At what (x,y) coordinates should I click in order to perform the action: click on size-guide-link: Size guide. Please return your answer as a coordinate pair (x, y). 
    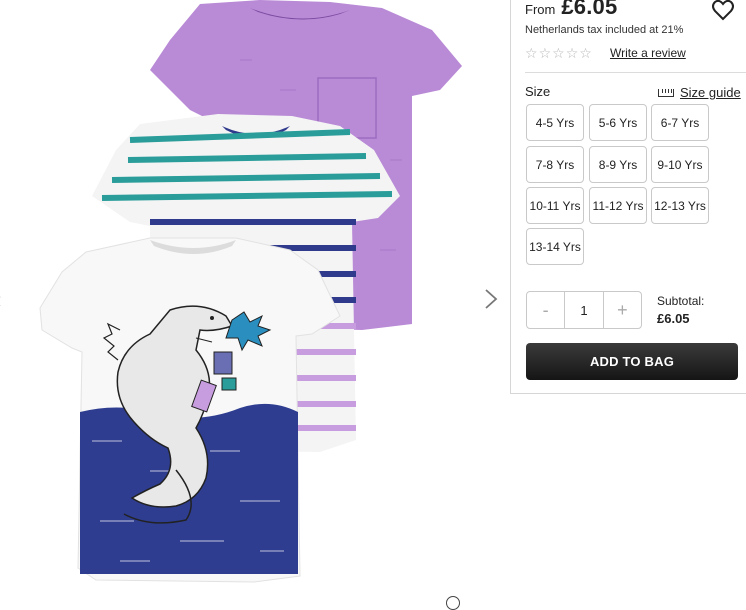
    Looking at the image, I should click on (699, 92).